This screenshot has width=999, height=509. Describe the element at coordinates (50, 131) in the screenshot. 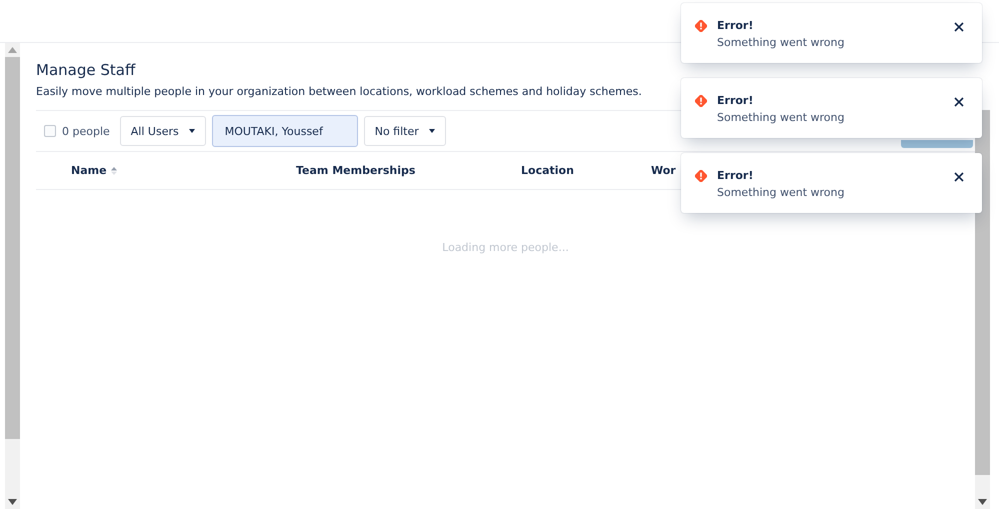

I see `select-all-checkbox` at that location.